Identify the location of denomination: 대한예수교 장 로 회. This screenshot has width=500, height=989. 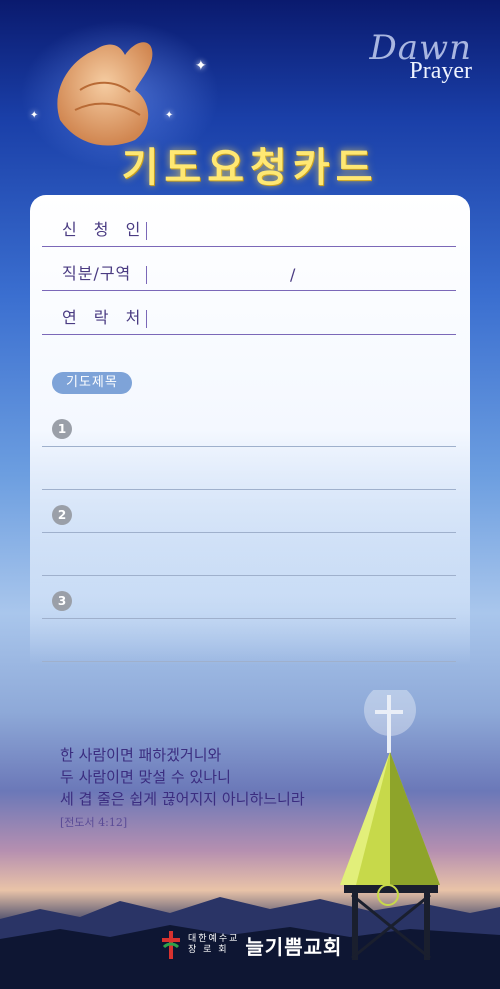
(213, 945).